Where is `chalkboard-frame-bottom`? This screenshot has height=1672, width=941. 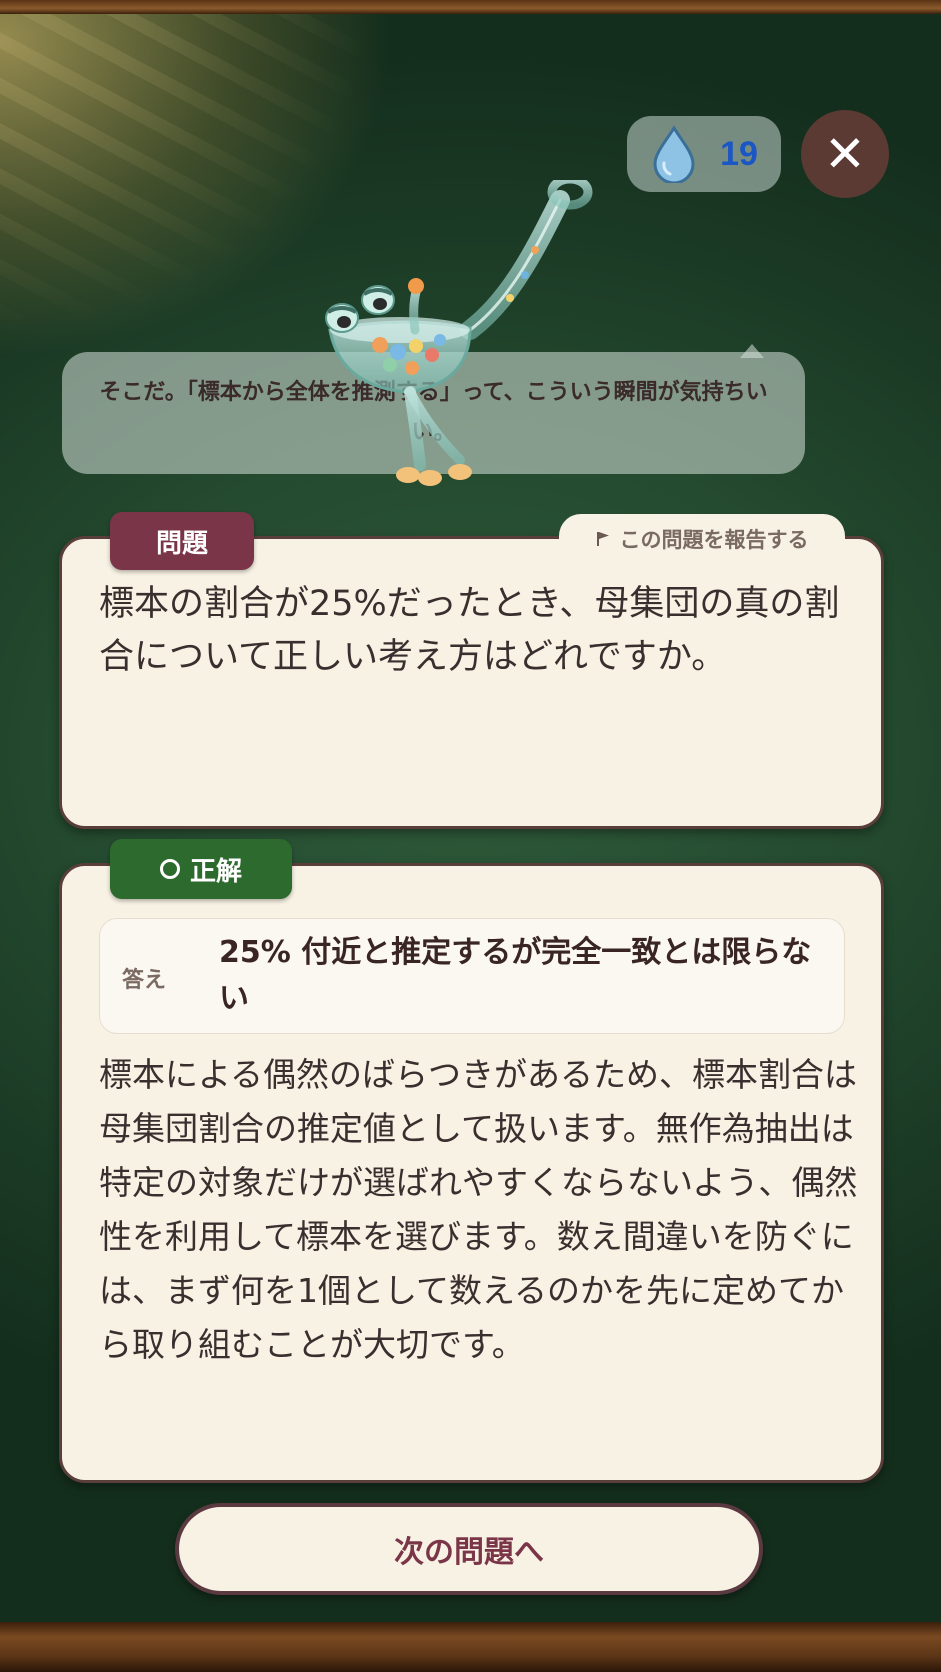 chalkboard-frame-bottom is located at coordinates (470, 1647).